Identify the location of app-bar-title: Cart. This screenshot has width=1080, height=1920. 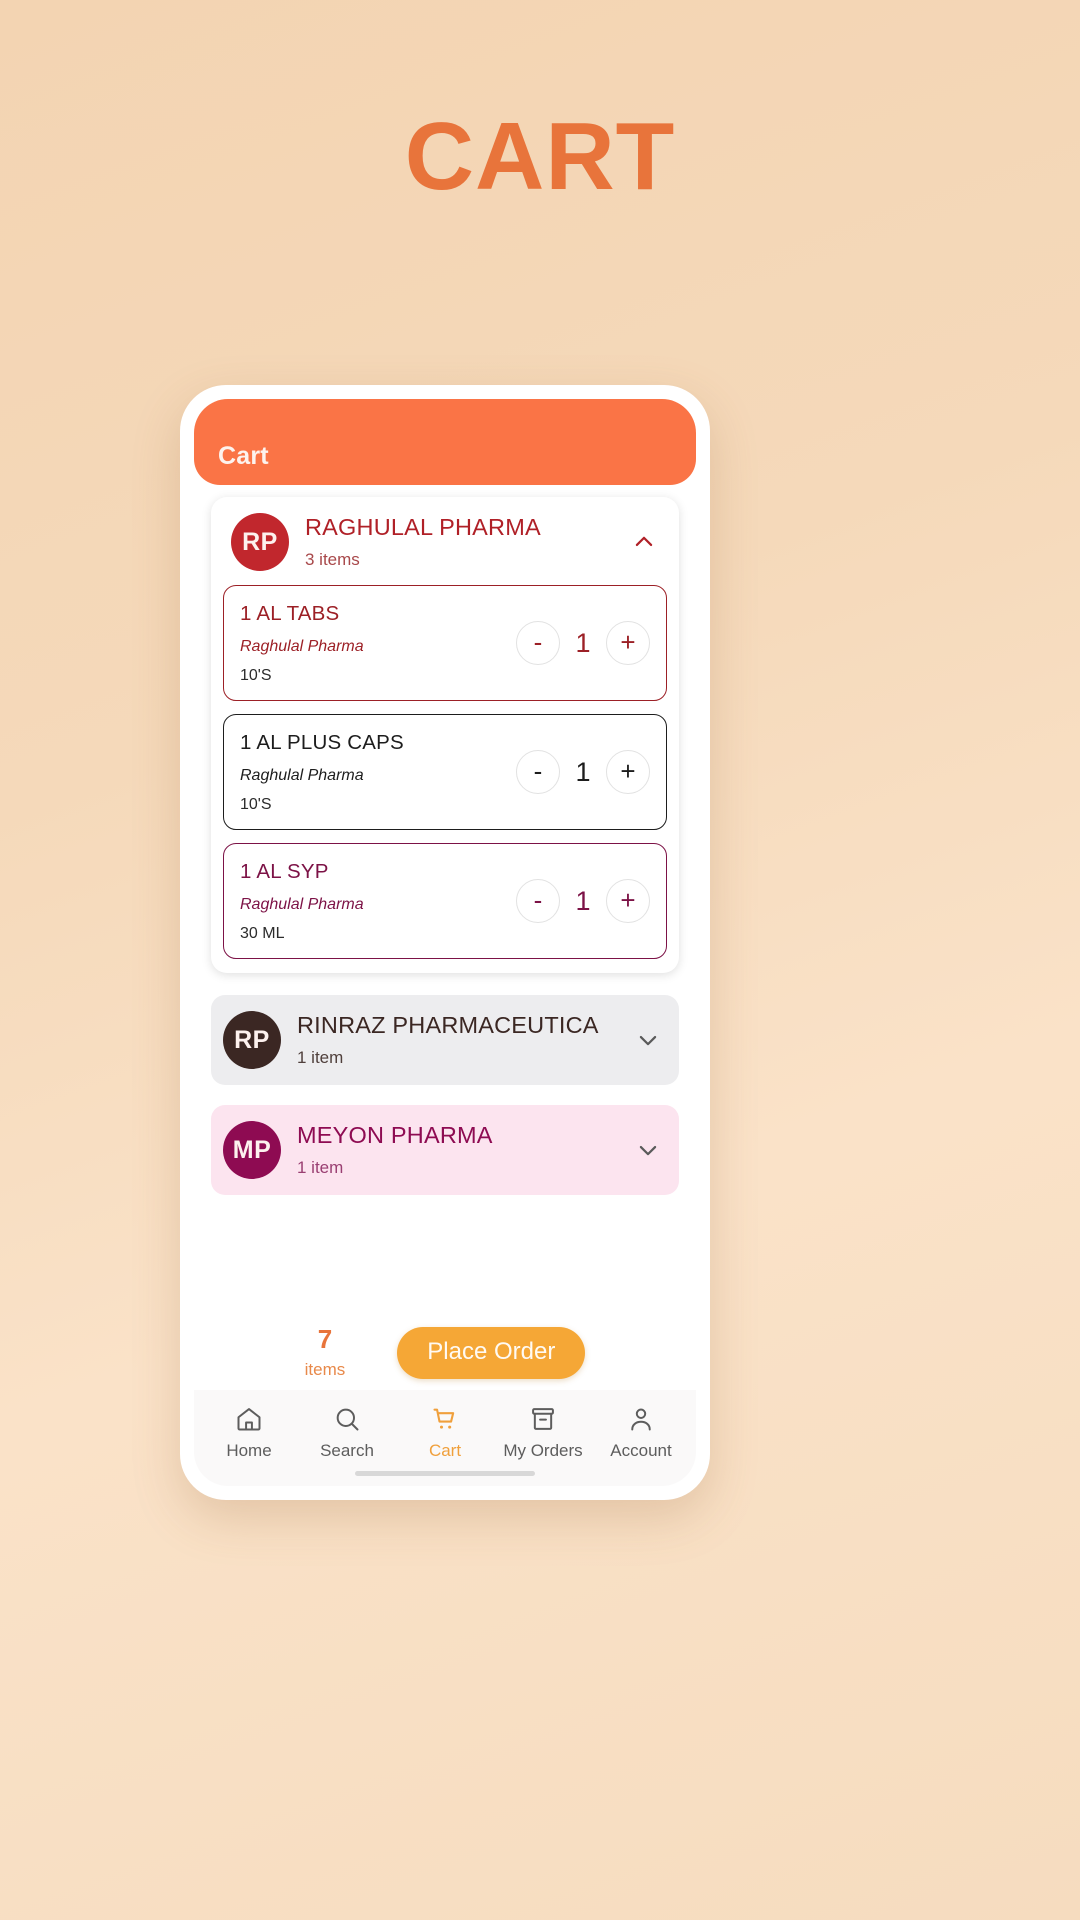
(243, 456).